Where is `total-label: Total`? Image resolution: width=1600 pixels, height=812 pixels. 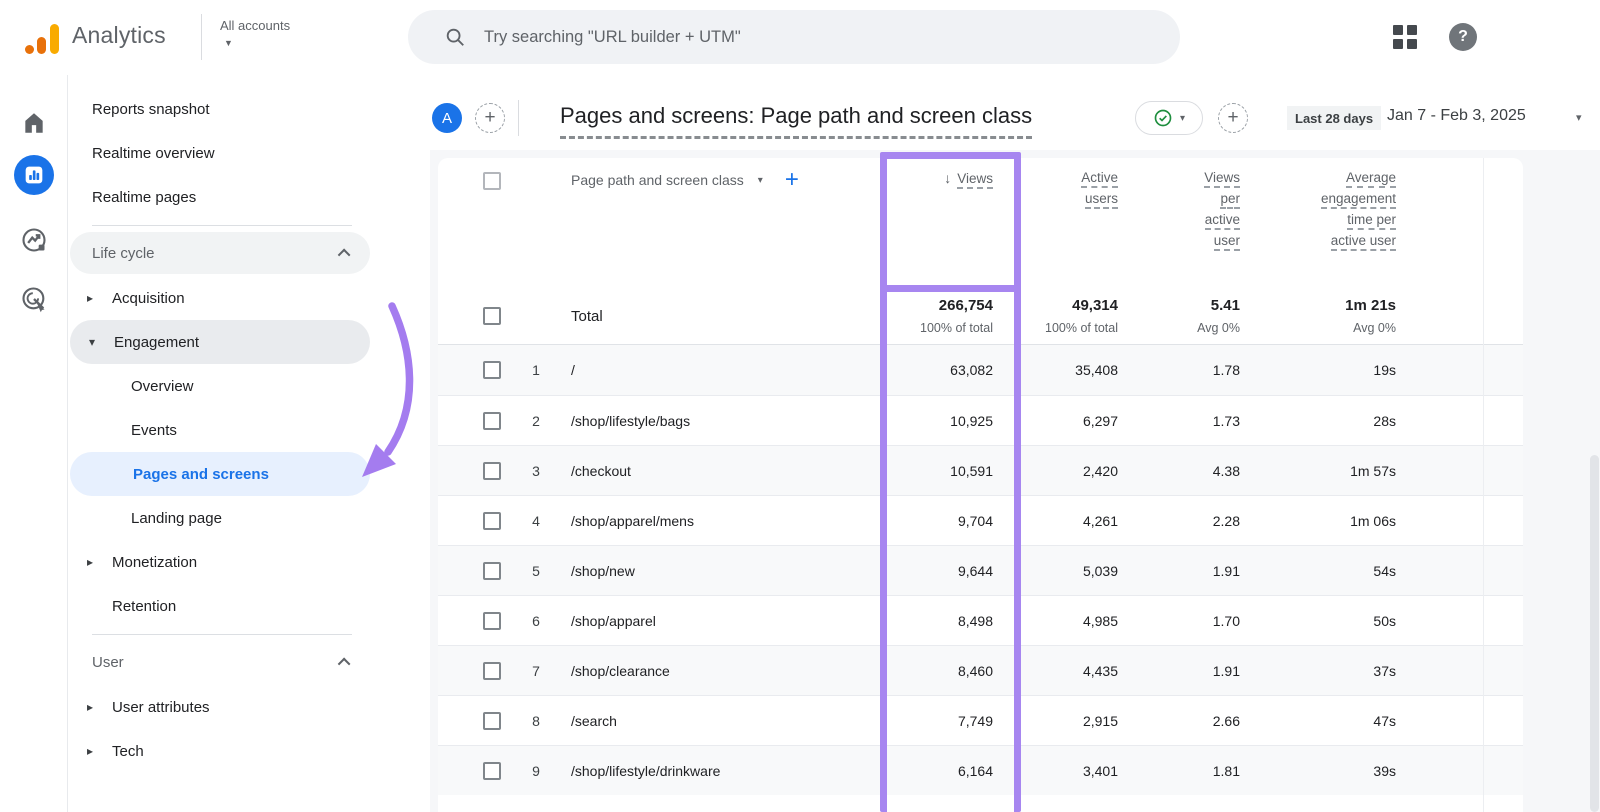
total-label: Total is located at coordinates (587, 316).